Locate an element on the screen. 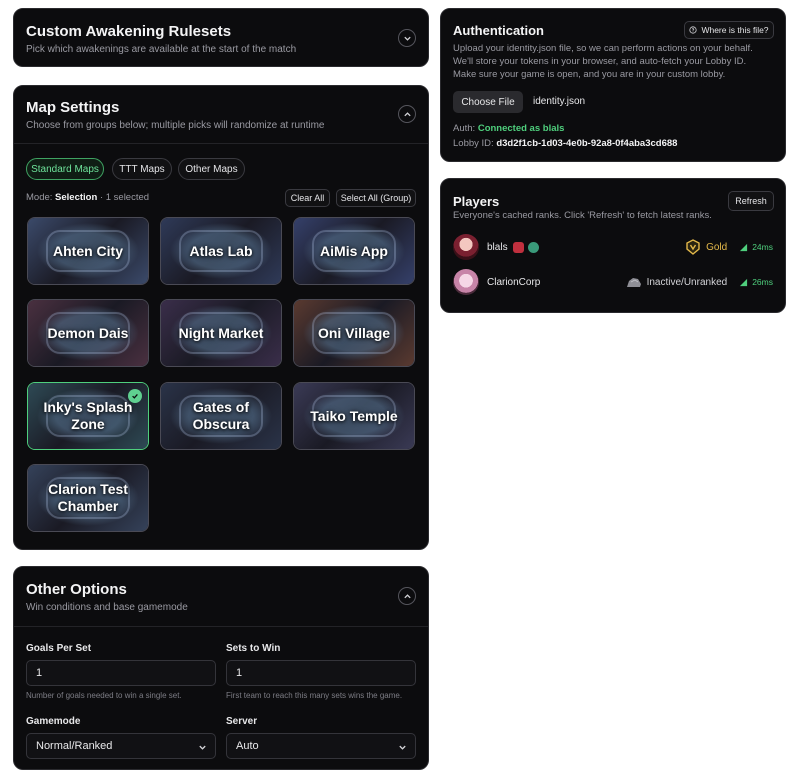 The height and width of the screenshot is (779, 807). map-tile: Clarion Test Chamber is located at coordinates (88, 498).